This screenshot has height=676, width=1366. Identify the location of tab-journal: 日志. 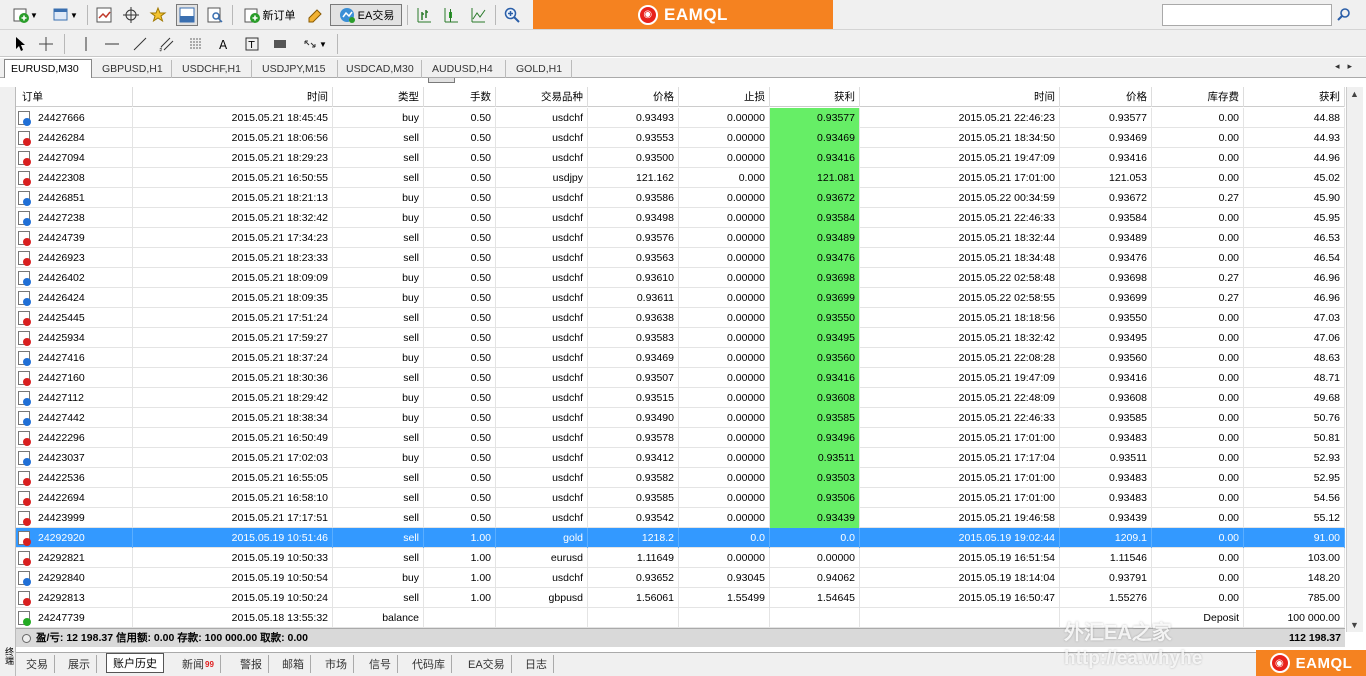
(536, 664).